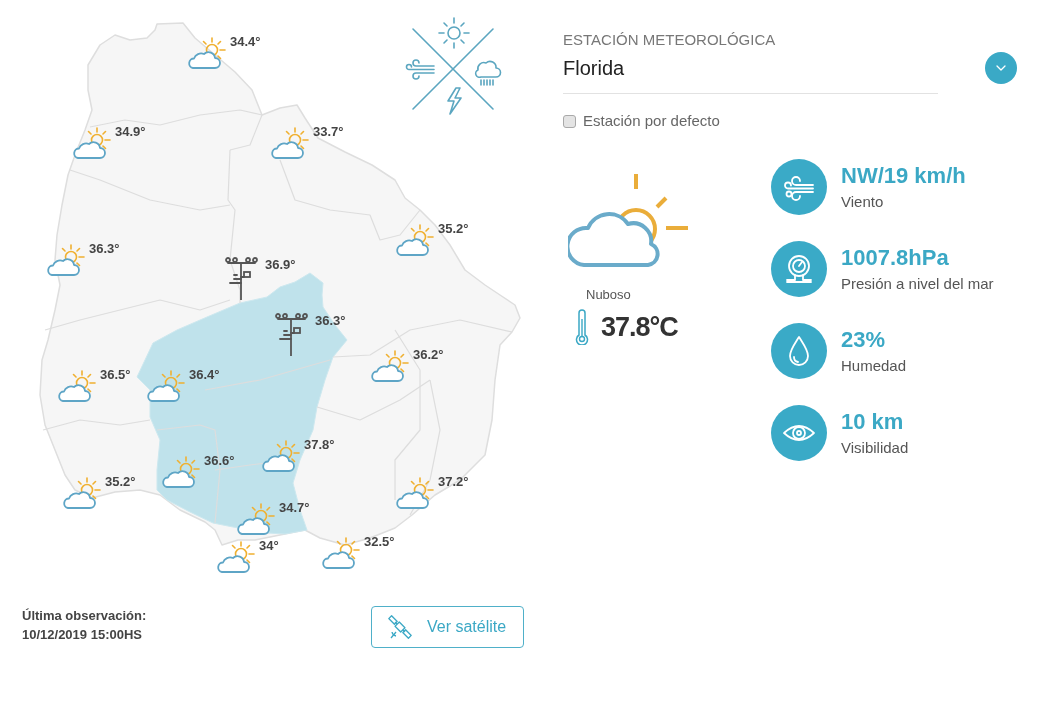 The image size is (1055, 710). Describe the element at coordinates (115, 375) in the screenshot. I see `temperature-label: 36.5°` at that location.